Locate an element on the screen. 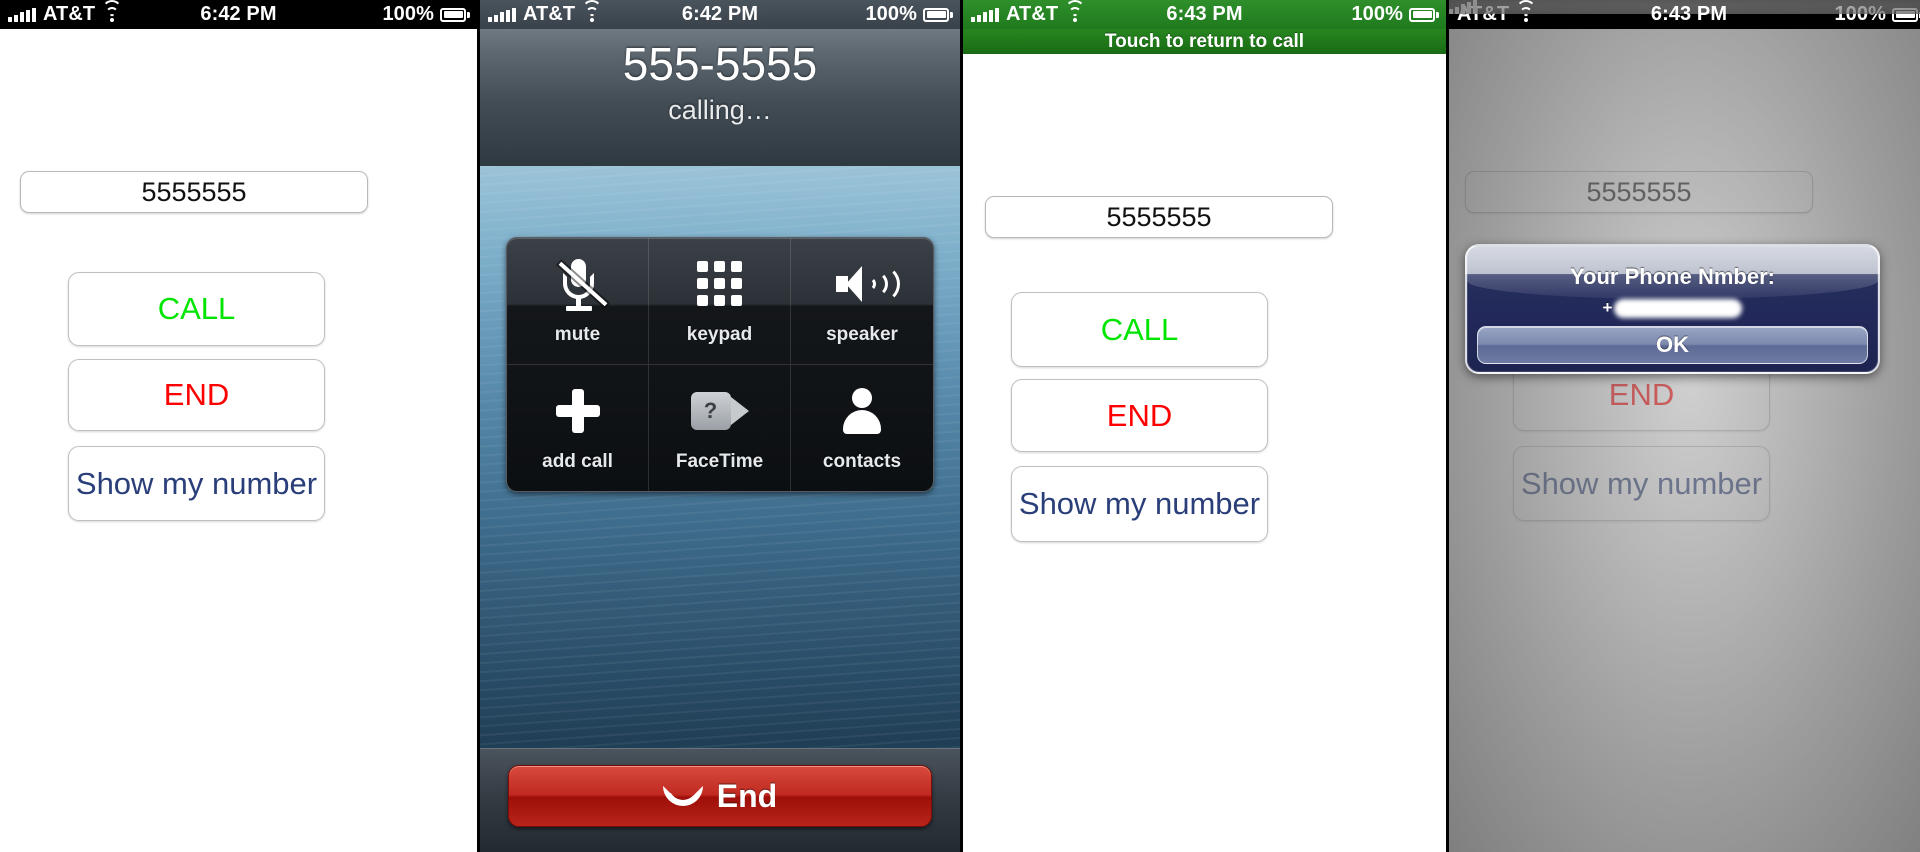 Image resolution: width=1920 pixels, height=852 pixels. add-call-button: add call is located at coordinates (578, 427).